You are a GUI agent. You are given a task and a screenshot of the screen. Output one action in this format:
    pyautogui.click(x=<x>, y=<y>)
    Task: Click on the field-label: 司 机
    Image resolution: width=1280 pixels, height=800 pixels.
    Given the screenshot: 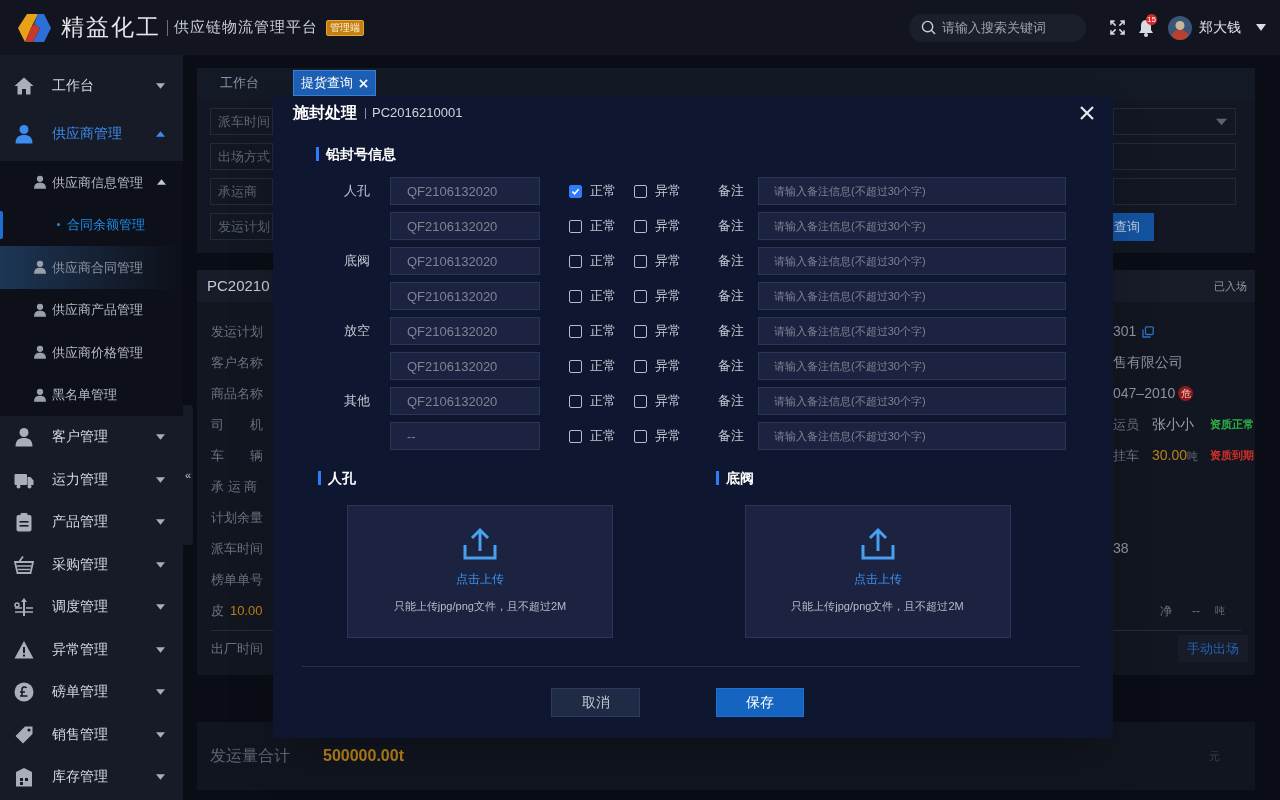 What is the action you would take?
    pyautogui.click(x=237, y=424)
    